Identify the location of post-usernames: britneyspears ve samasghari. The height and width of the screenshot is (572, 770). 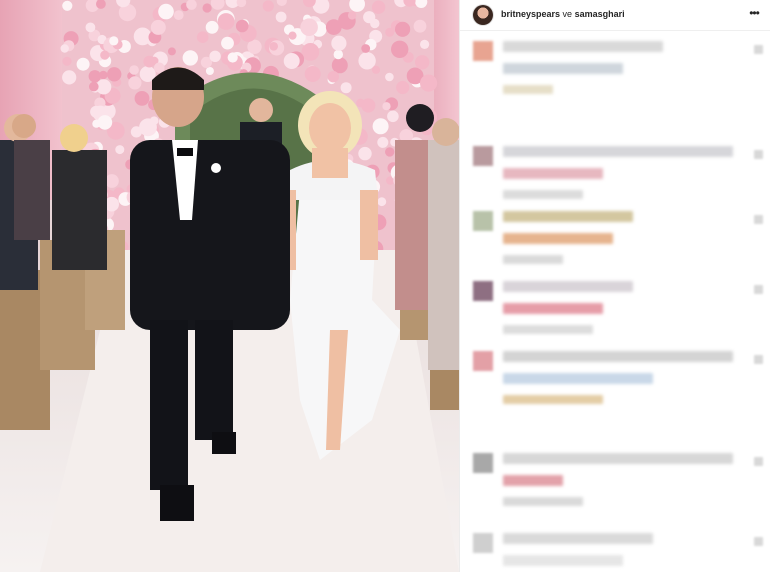
(563, 14).